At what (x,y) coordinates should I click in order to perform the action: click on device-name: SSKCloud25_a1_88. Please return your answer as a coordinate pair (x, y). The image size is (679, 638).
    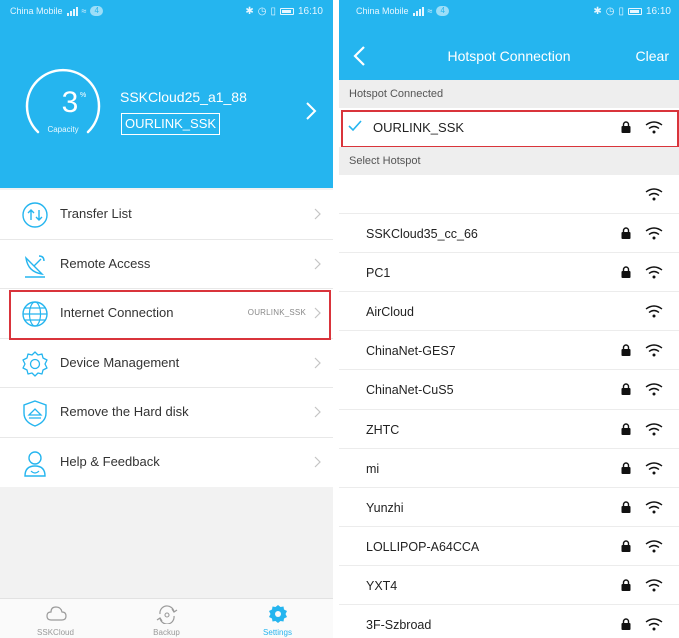
    Looking at the image, I should click on (183, 97).